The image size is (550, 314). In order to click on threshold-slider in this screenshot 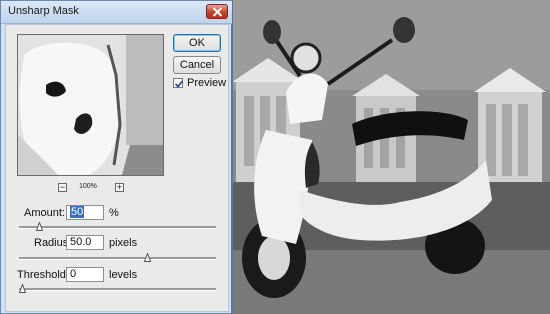, I will do `click(117, 288)`.